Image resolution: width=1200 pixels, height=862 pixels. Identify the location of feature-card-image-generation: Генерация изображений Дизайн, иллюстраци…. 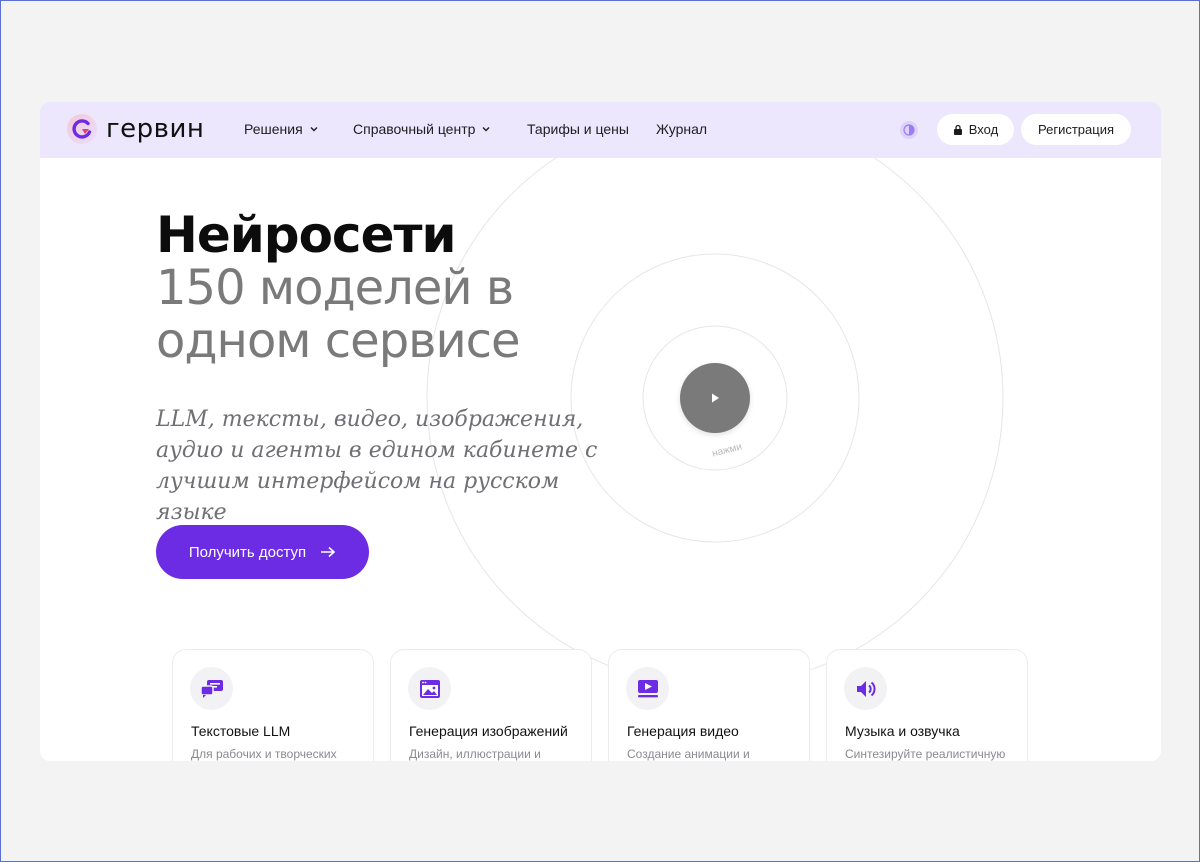
(491, 705).